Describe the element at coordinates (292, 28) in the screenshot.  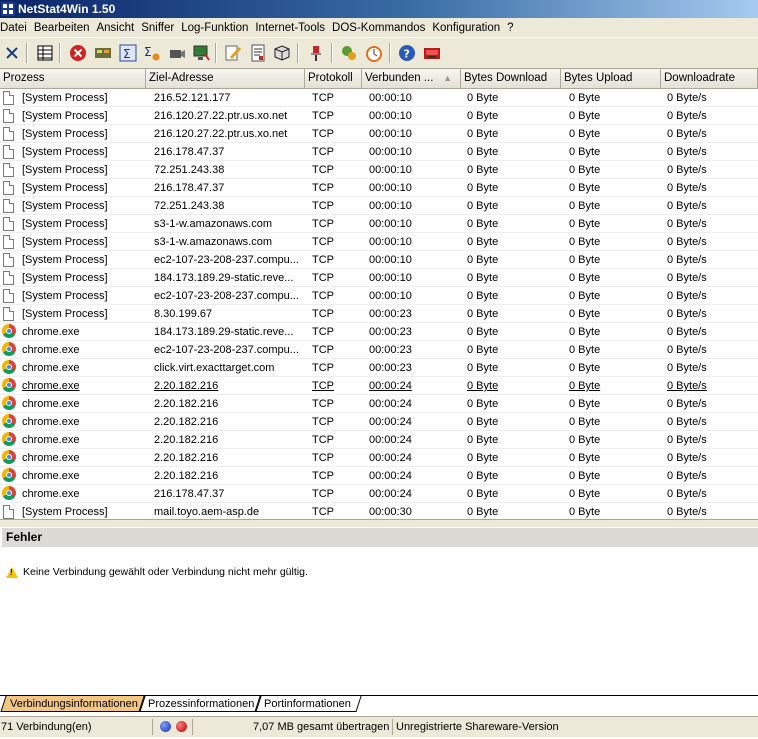
I see `menu-internet-tools: Internet-Tools` at that location.